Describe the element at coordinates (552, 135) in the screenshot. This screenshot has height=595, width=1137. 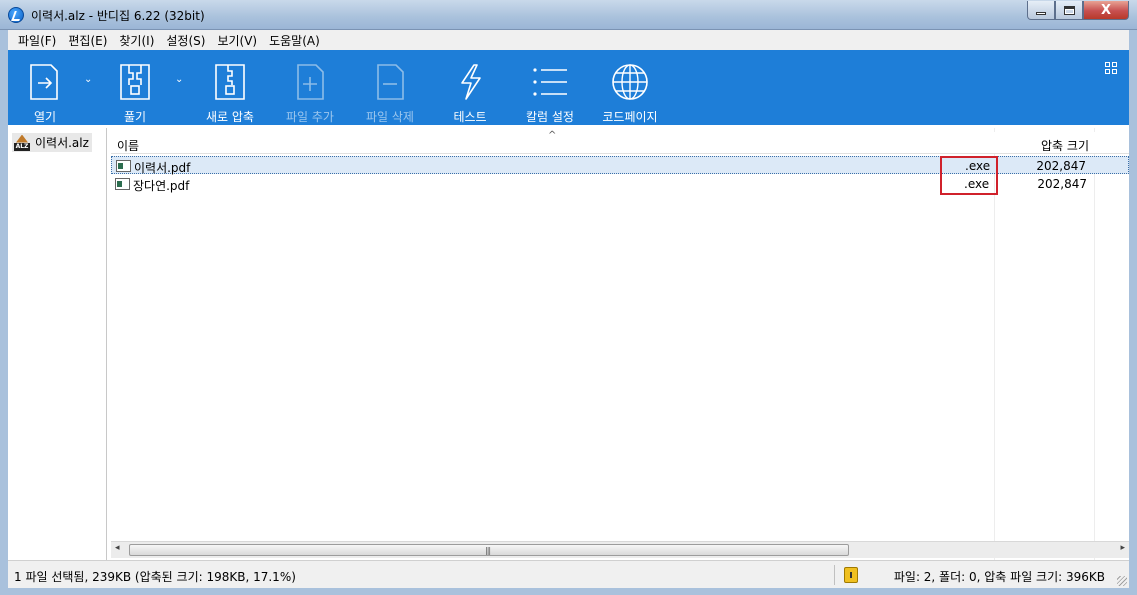
I see `sort-ascending-icon: ^` at that location.